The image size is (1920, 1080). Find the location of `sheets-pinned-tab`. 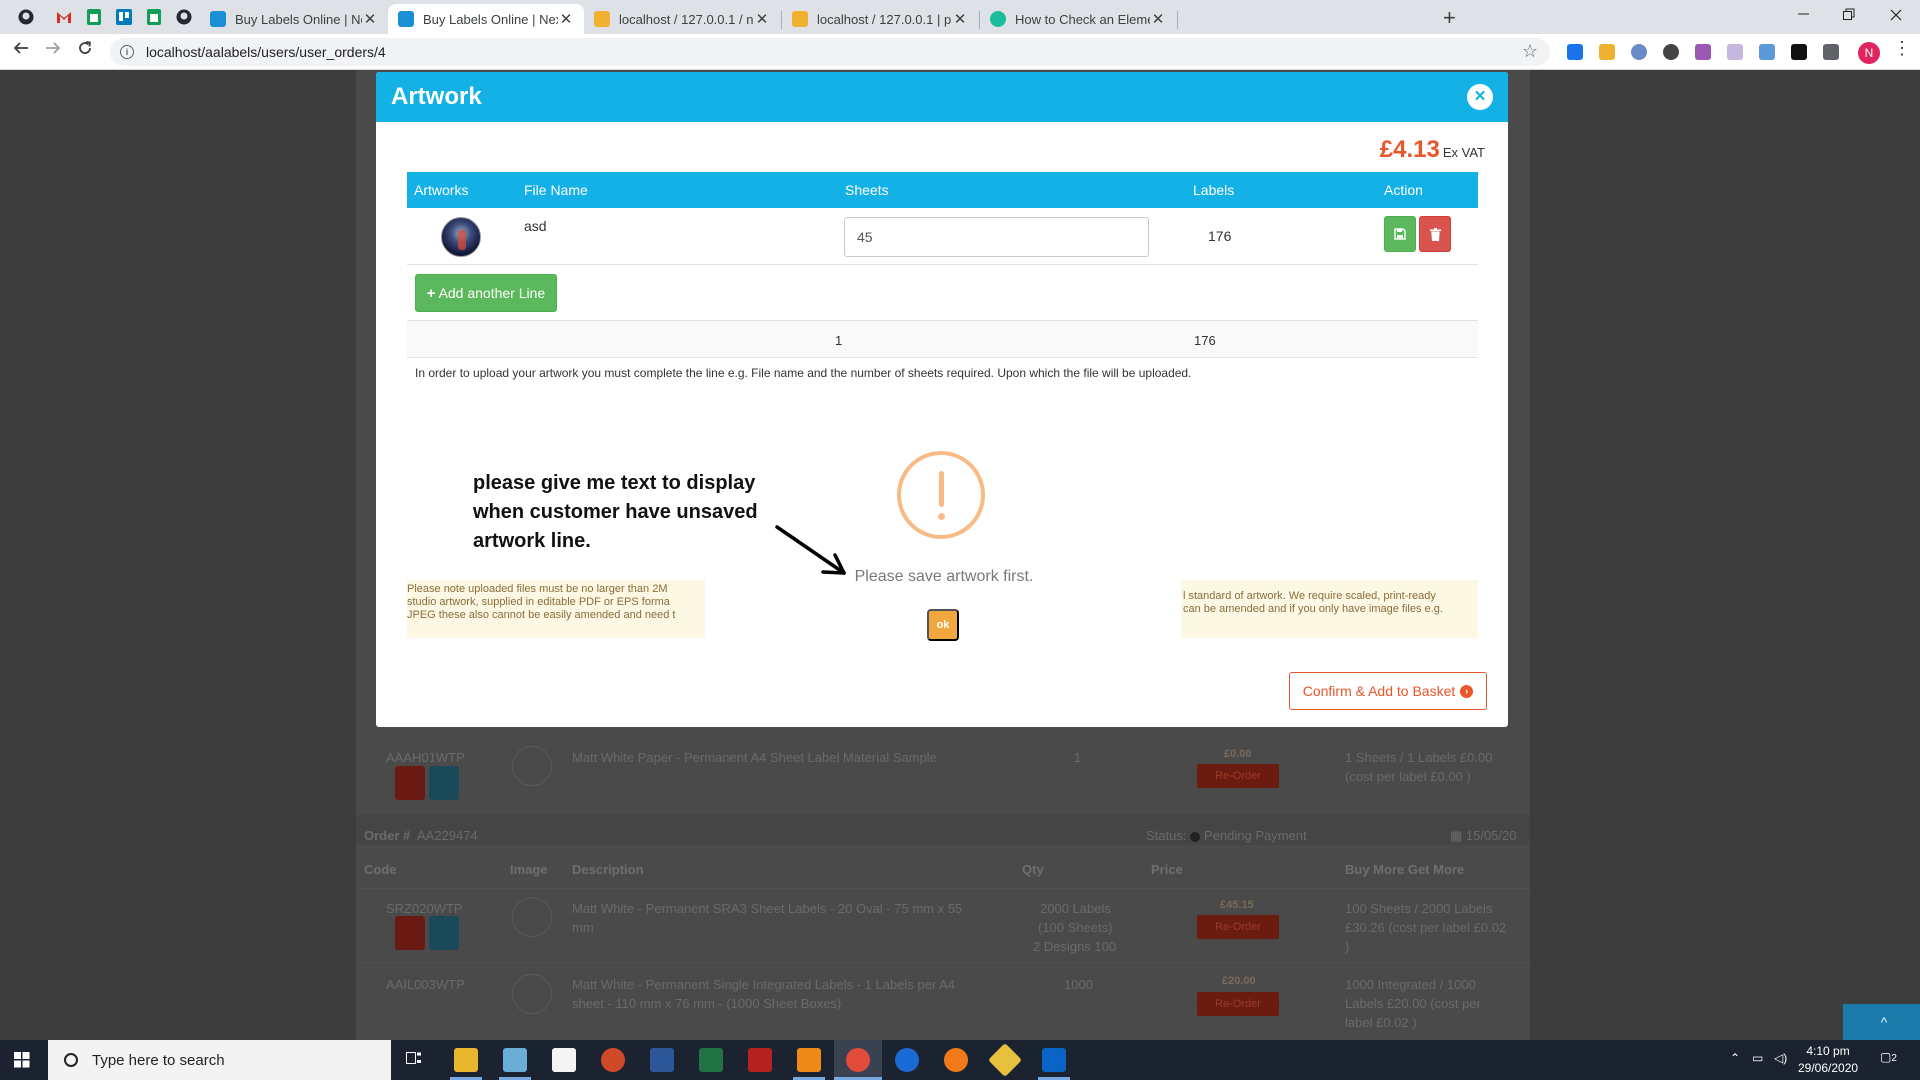

sheets-pinned-tab is located at coordinates (94, 17).